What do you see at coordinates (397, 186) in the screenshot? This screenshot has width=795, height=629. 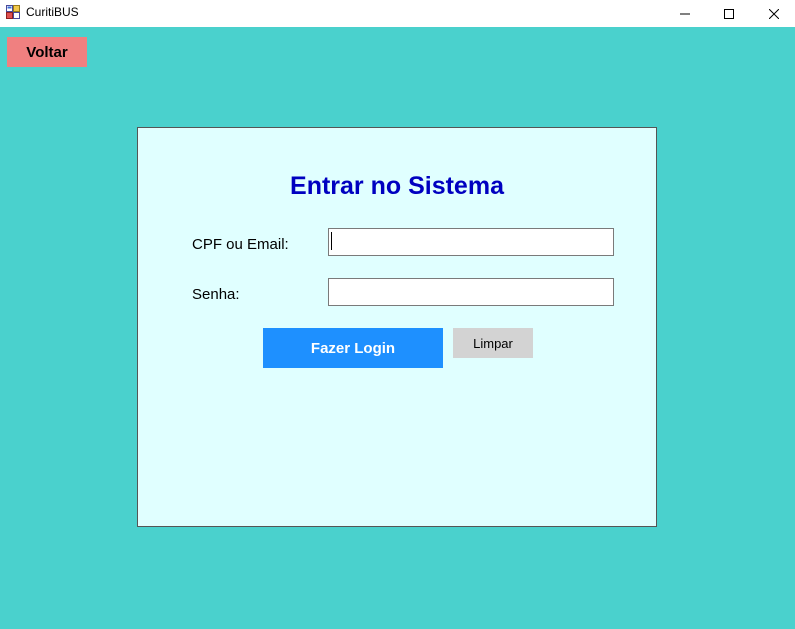 I see `login-title: Entrar no Sistema` at bounding box center [397, 186].